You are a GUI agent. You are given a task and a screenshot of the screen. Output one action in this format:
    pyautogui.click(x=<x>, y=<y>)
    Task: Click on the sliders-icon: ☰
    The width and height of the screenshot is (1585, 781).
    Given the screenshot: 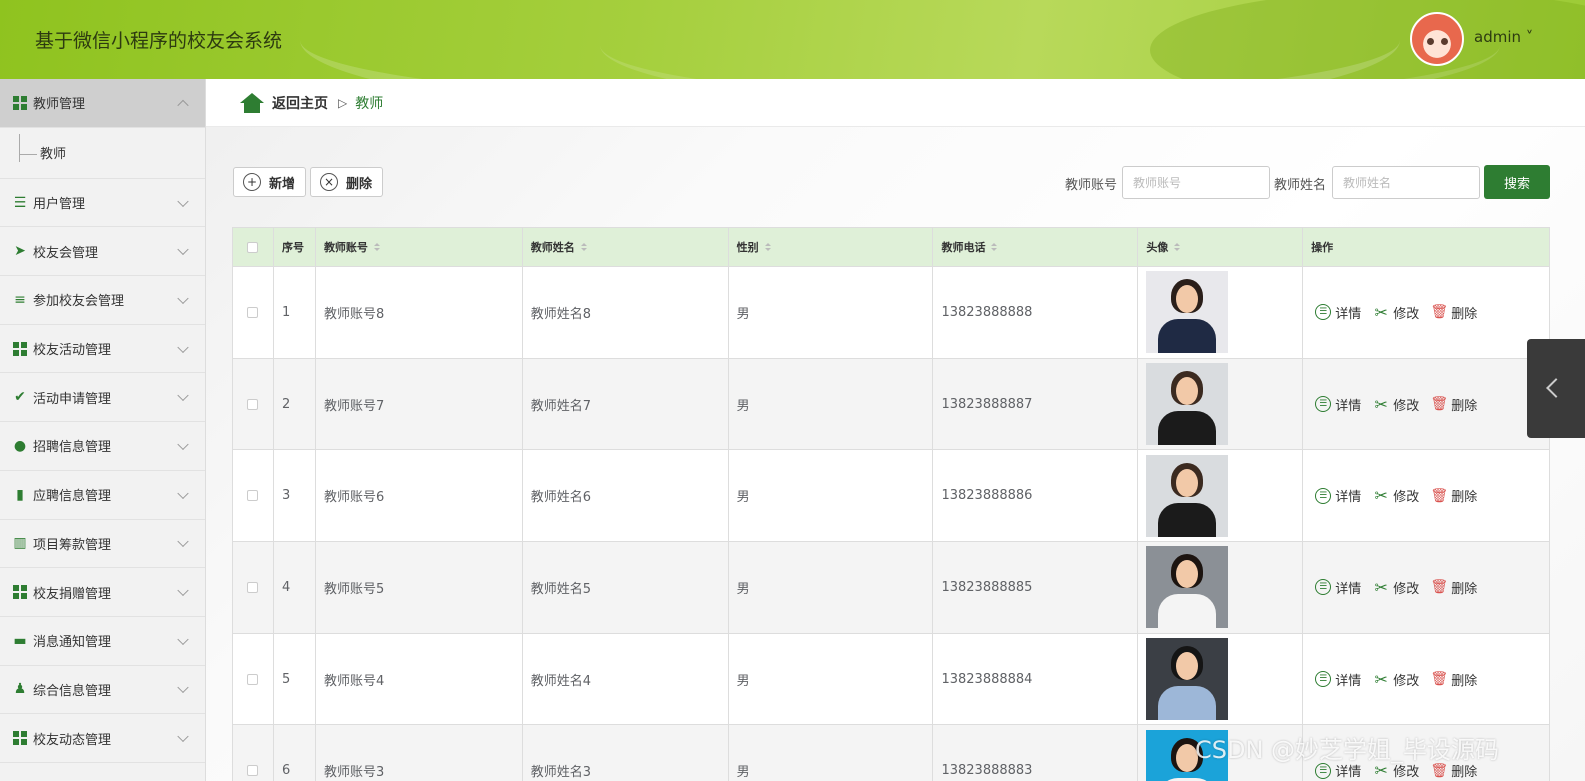 What is the action you would take?
    pyautogui.click(x=20, y=202)
    